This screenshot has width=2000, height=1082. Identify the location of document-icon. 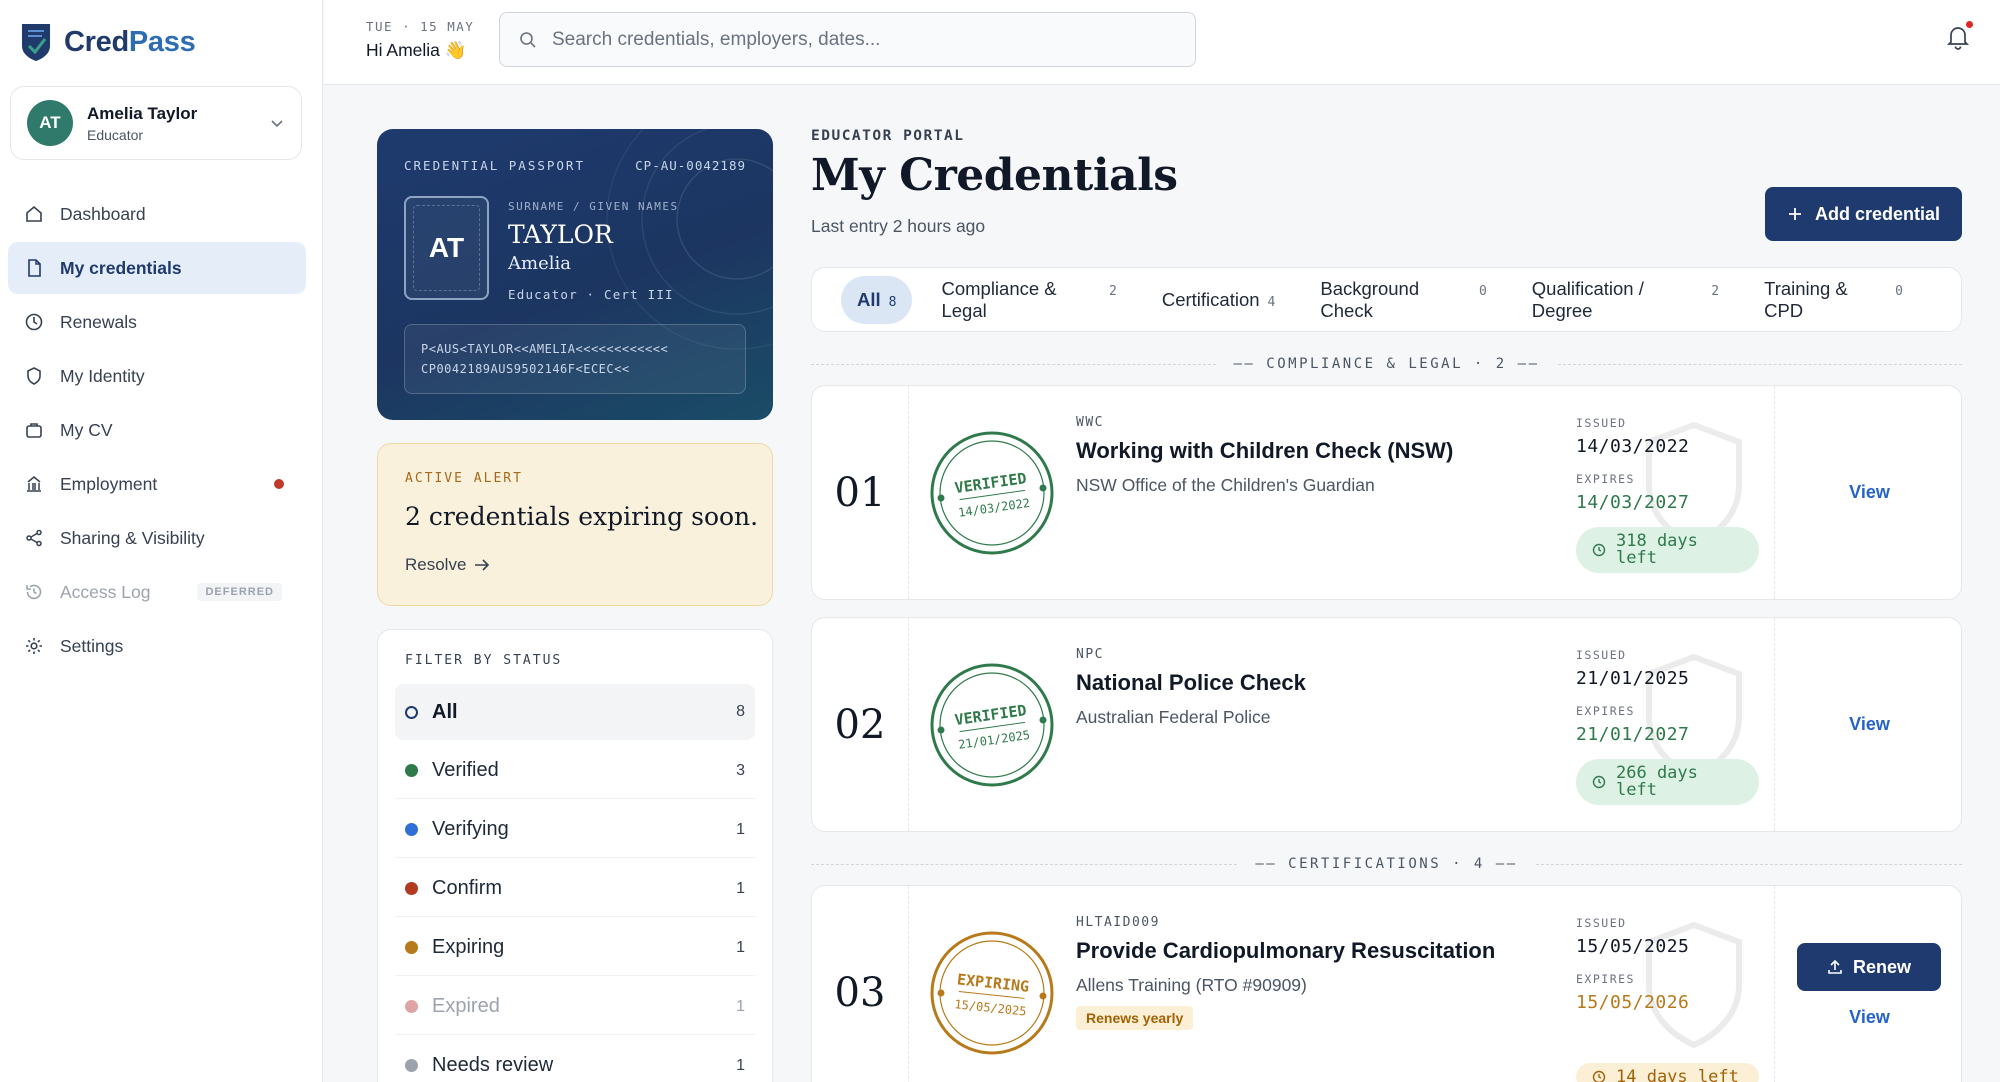
(34, 268).